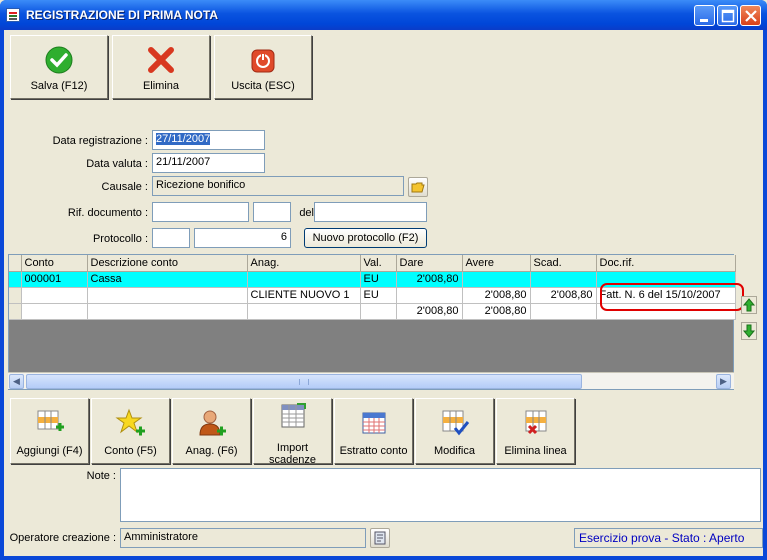 This screenshot has width=767, height=560. What do you see at coordinates (373, 423) in the screenshot?
I see `calendar-icon` at bounding box center [373, 423].